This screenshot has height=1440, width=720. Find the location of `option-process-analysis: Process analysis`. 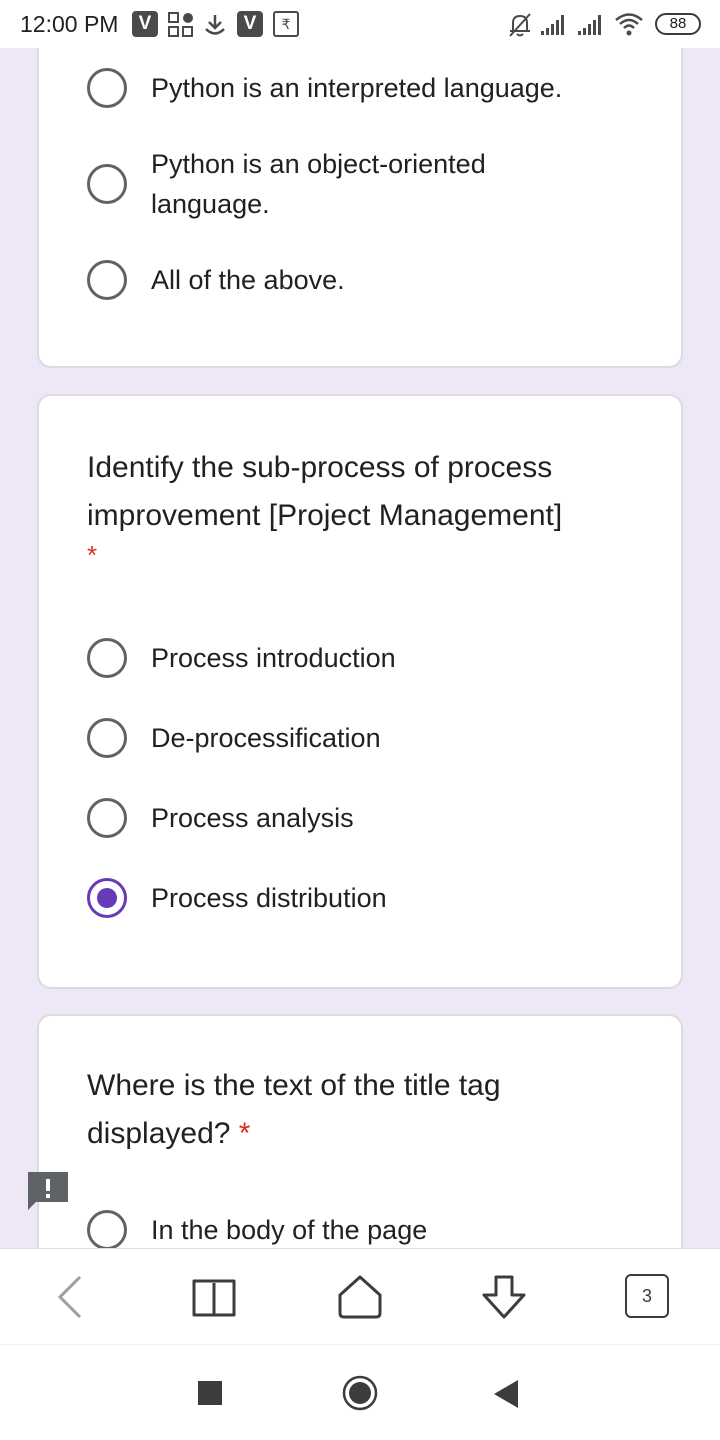

option-process-analysis: Process analysis is located at coordinates (367, 818).